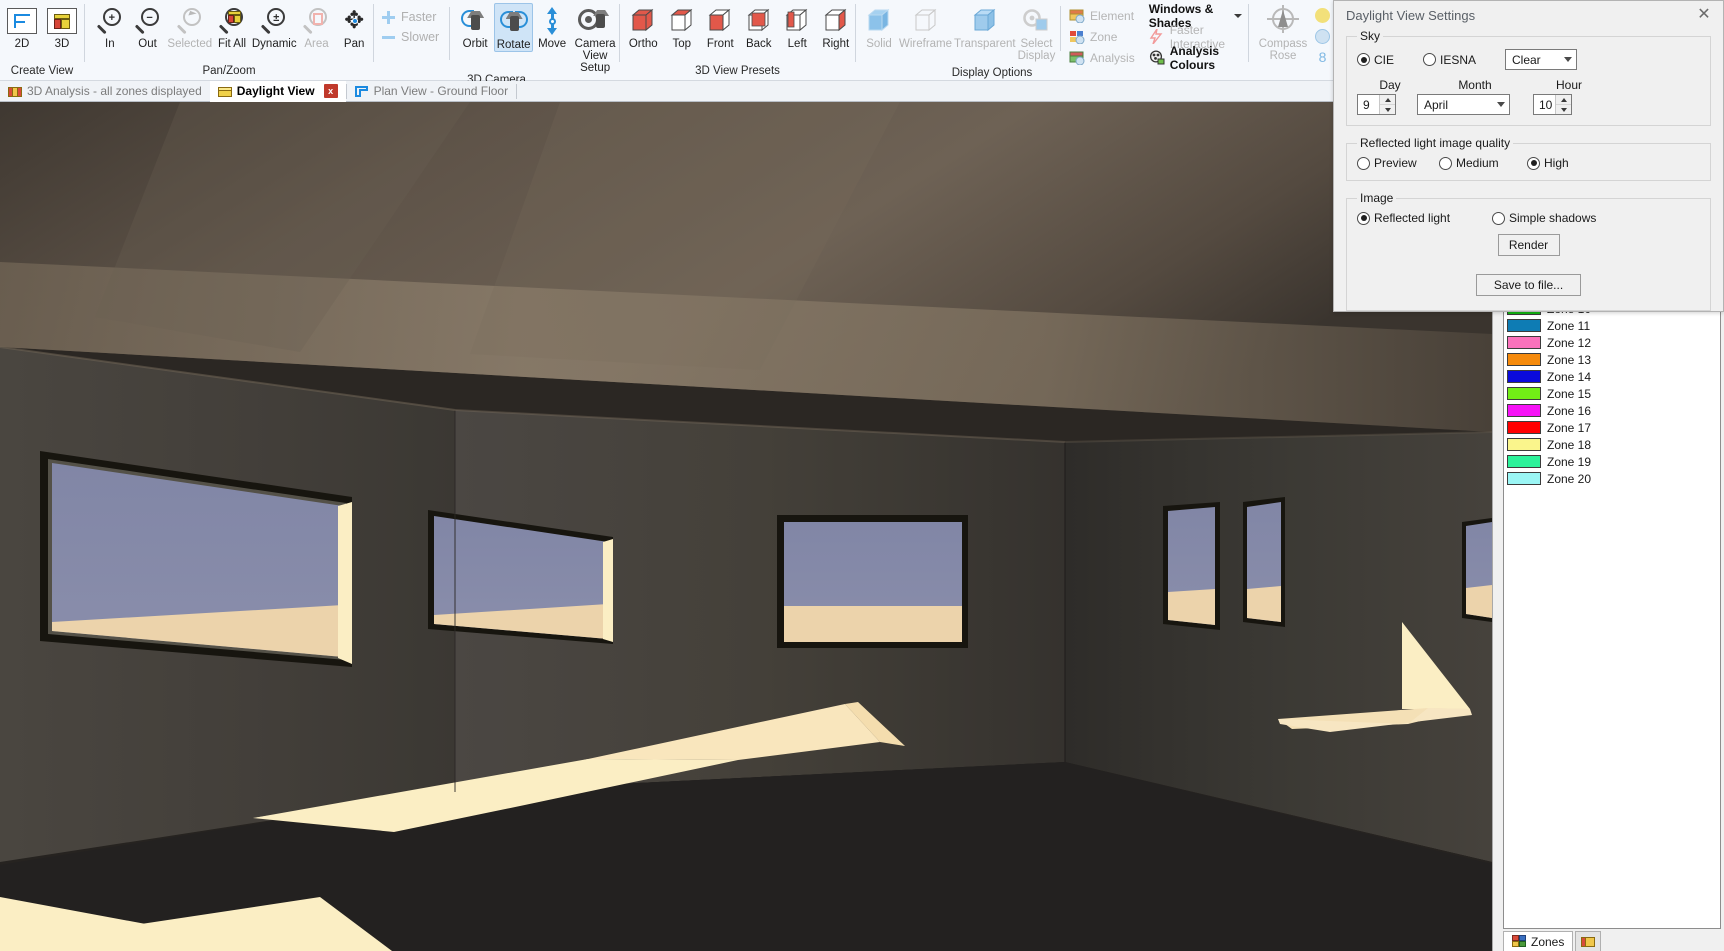 This screenshot has height=951, width=1724. I want to click on sky-model-iesna-radio: IESNA, so click(1464, 60).